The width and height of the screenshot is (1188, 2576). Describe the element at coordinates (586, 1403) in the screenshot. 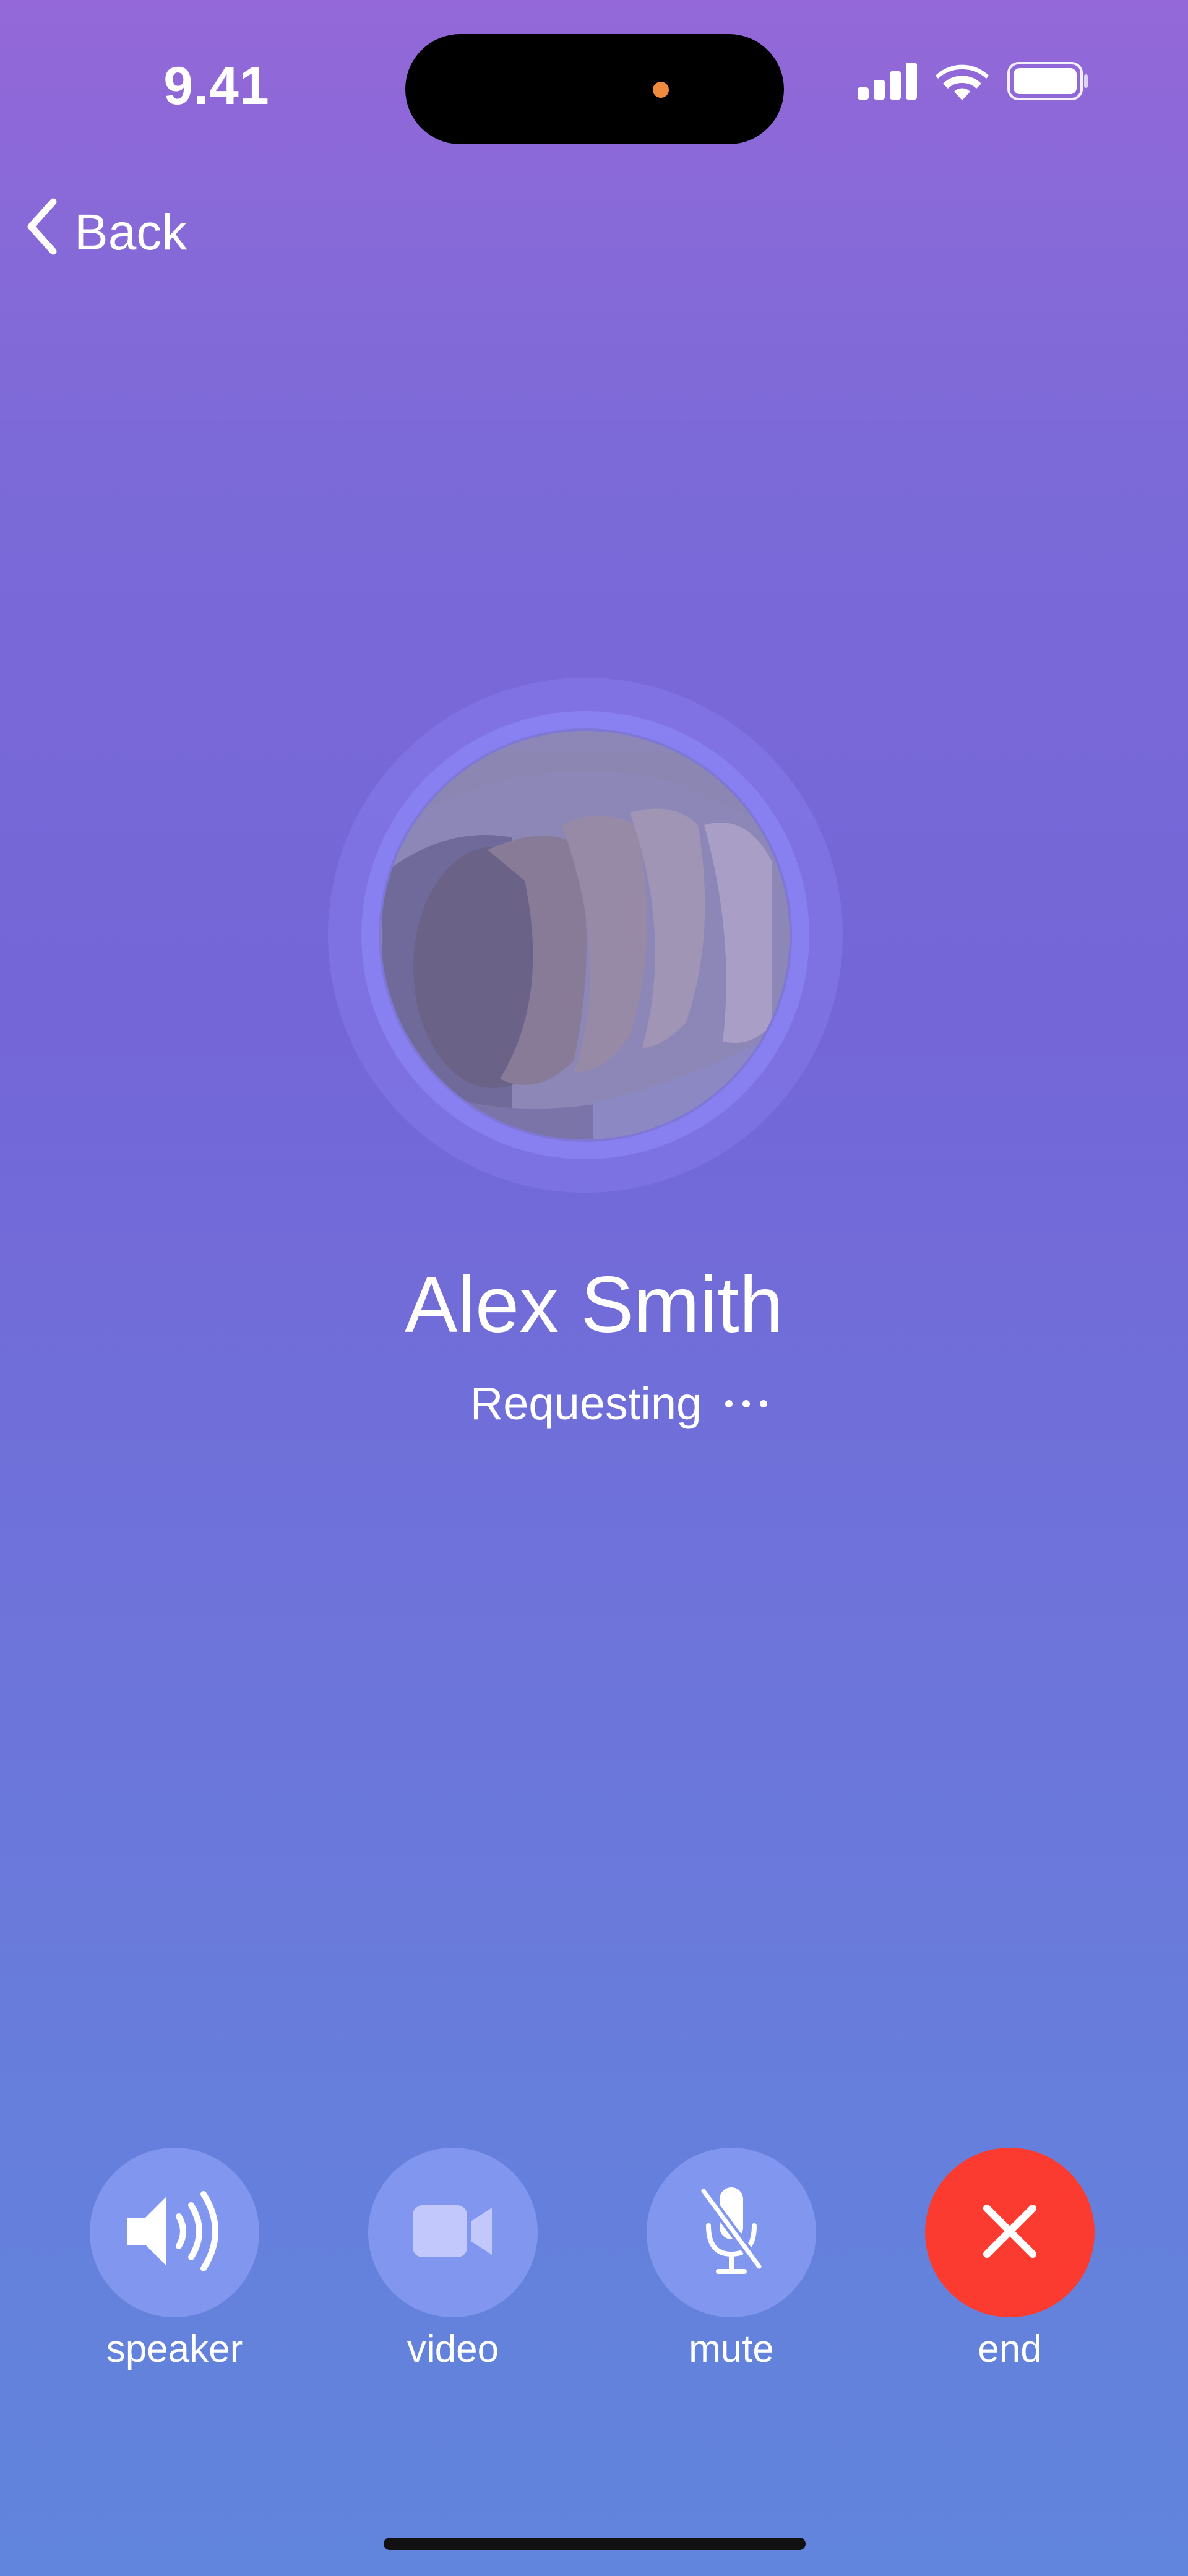

I see `call-status-text: Requesting` at that location.